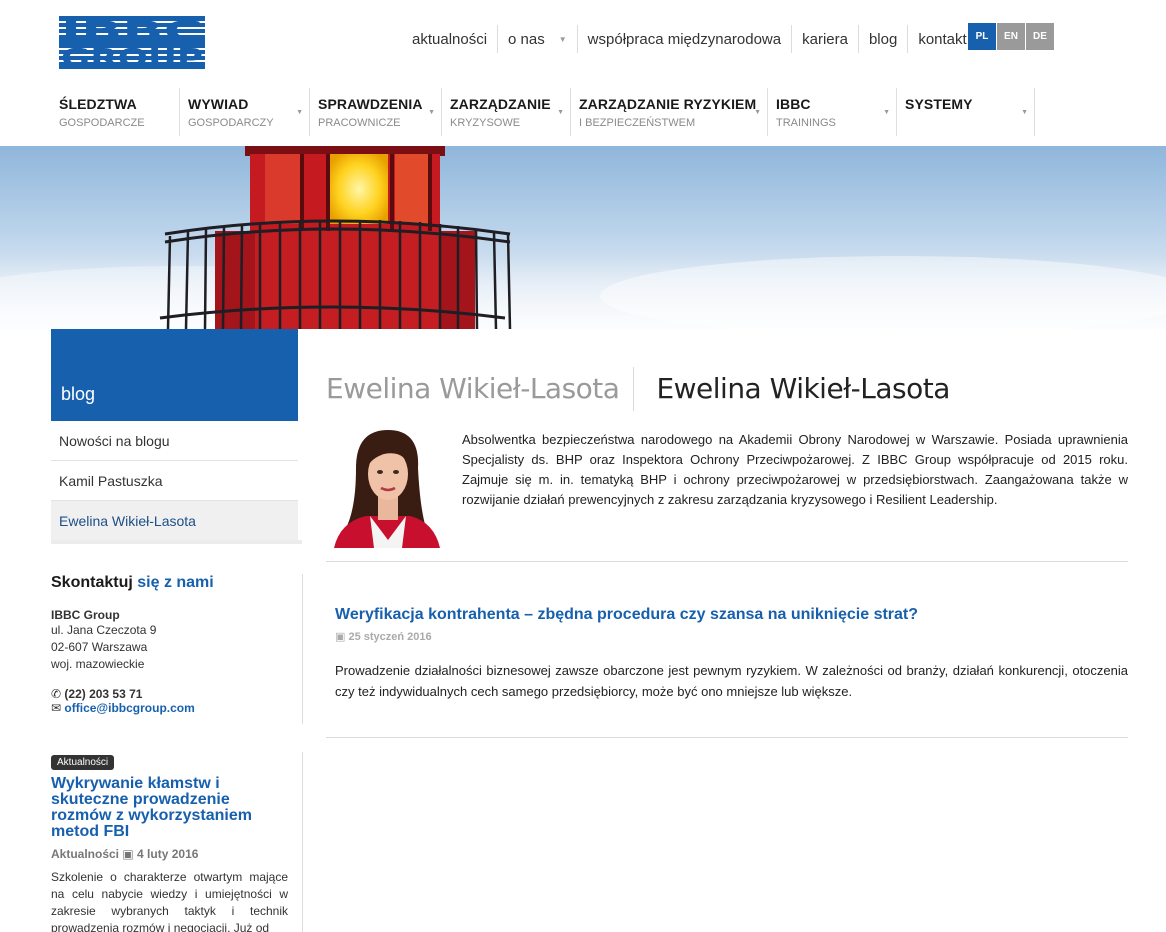 Image resolution: width=1166 pixels, height=932 pixels. Describe the element at coordinates (480, 389) in the screenshot. I see `breadcrumb-title: Ewelina Wikieł-Lasota` at that location.